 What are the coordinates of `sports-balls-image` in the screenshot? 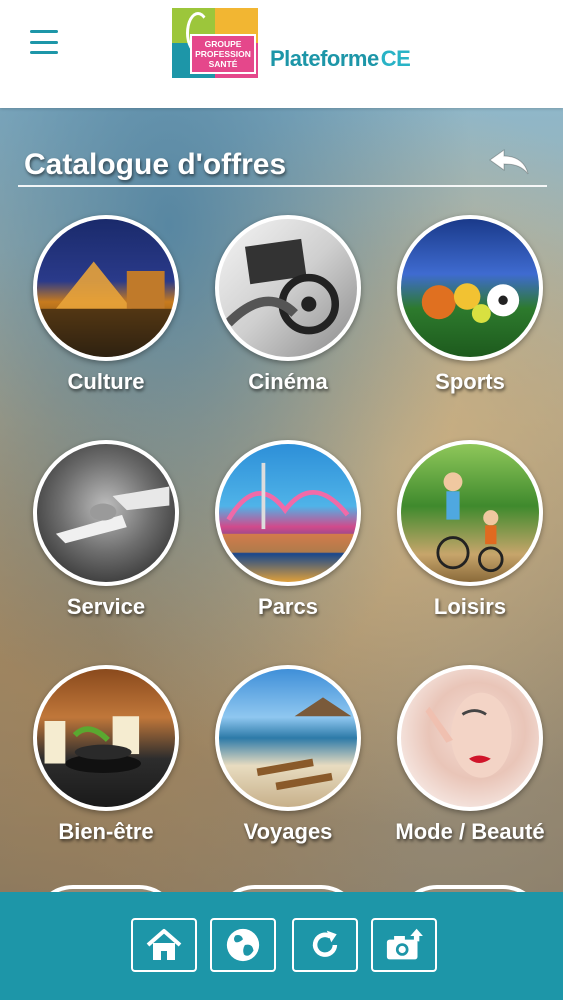 It's located at (470, 288).